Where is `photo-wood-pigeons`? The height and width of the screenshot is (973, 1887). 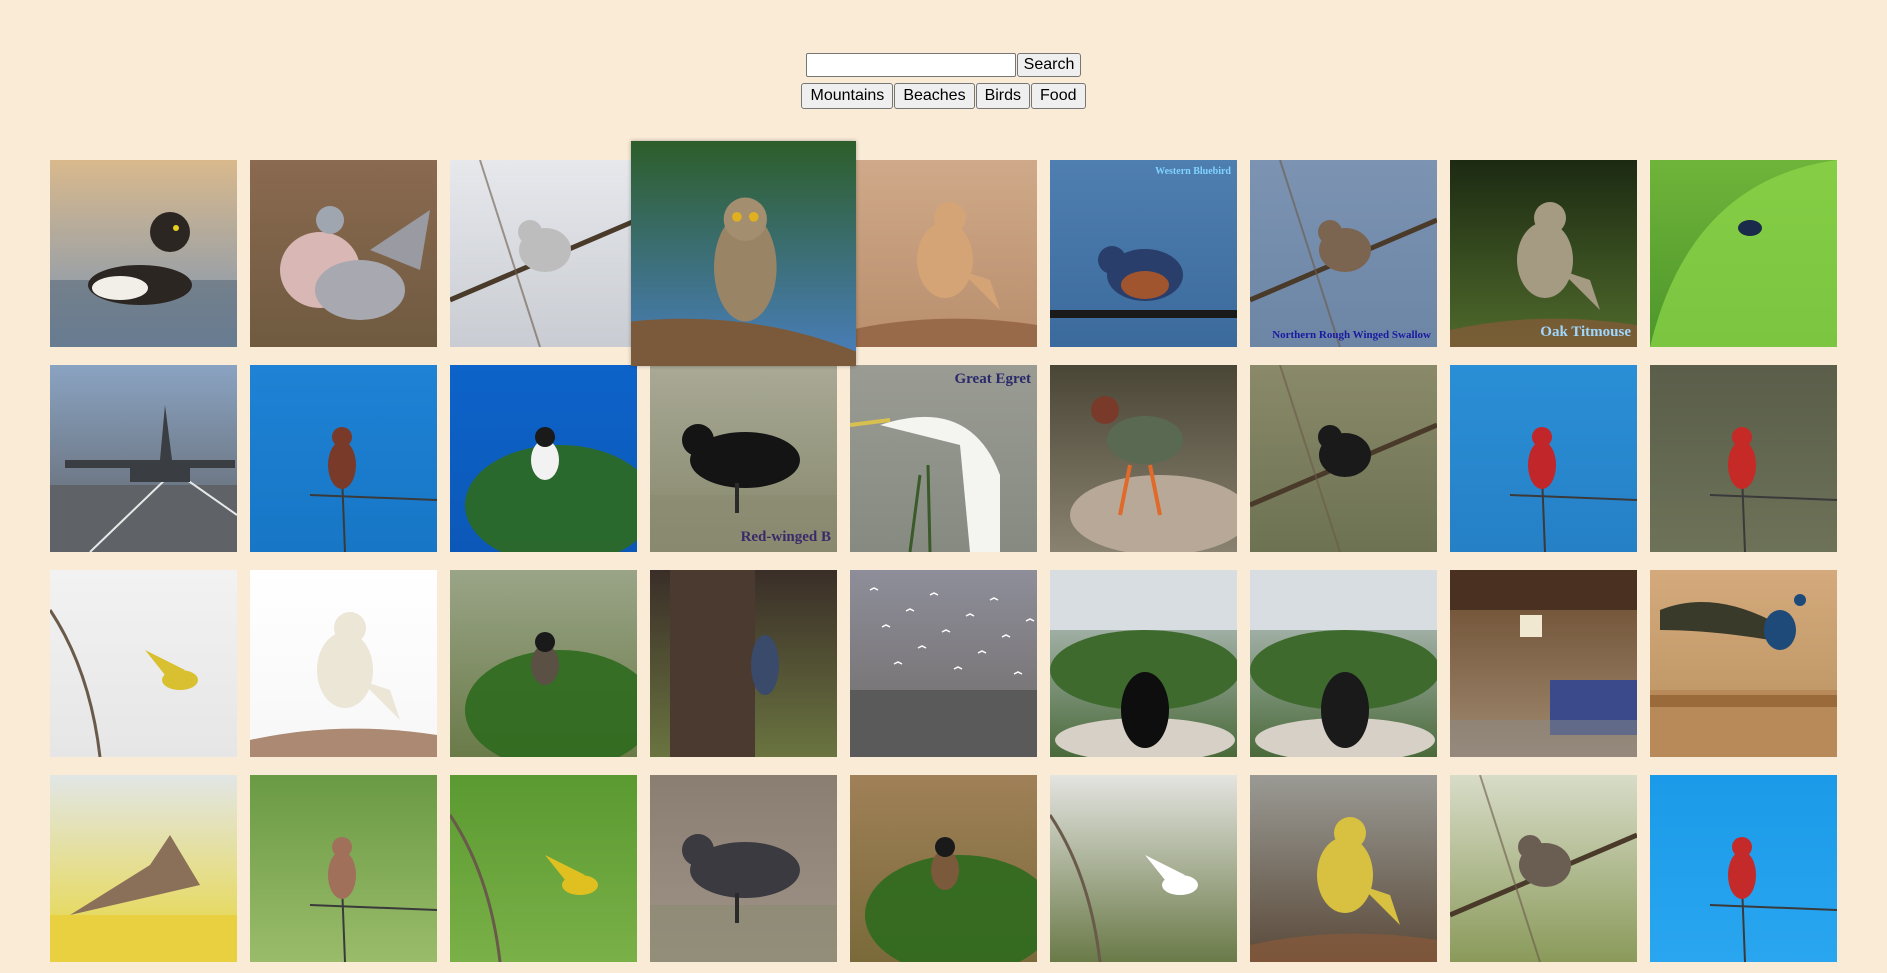 photo-wood-pigeons is located at coordinates (343, 253).